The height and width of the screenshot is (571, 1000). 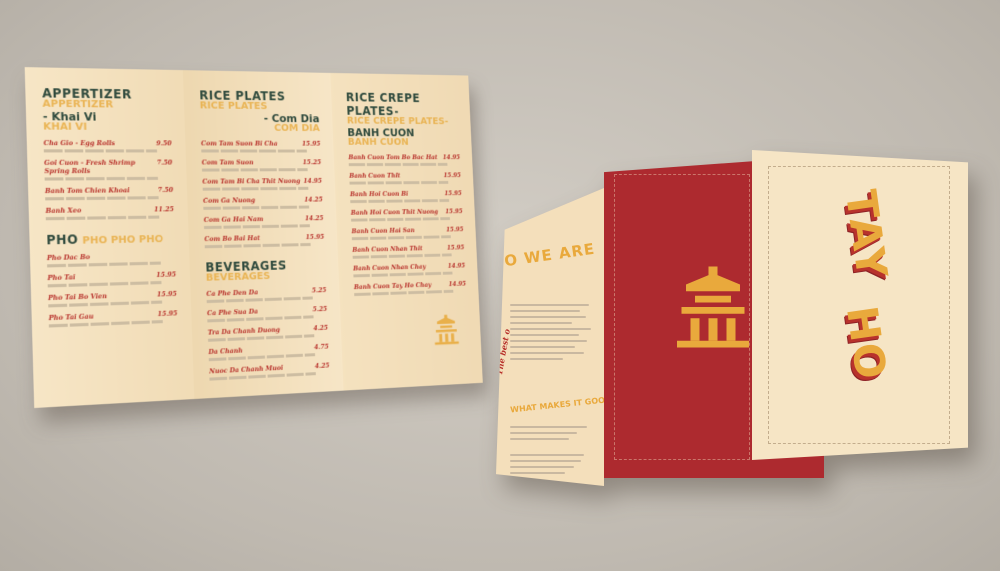 I want to click on menu-item-name: Cha Gio - Egg Rolls, so click(x=79, y=143).